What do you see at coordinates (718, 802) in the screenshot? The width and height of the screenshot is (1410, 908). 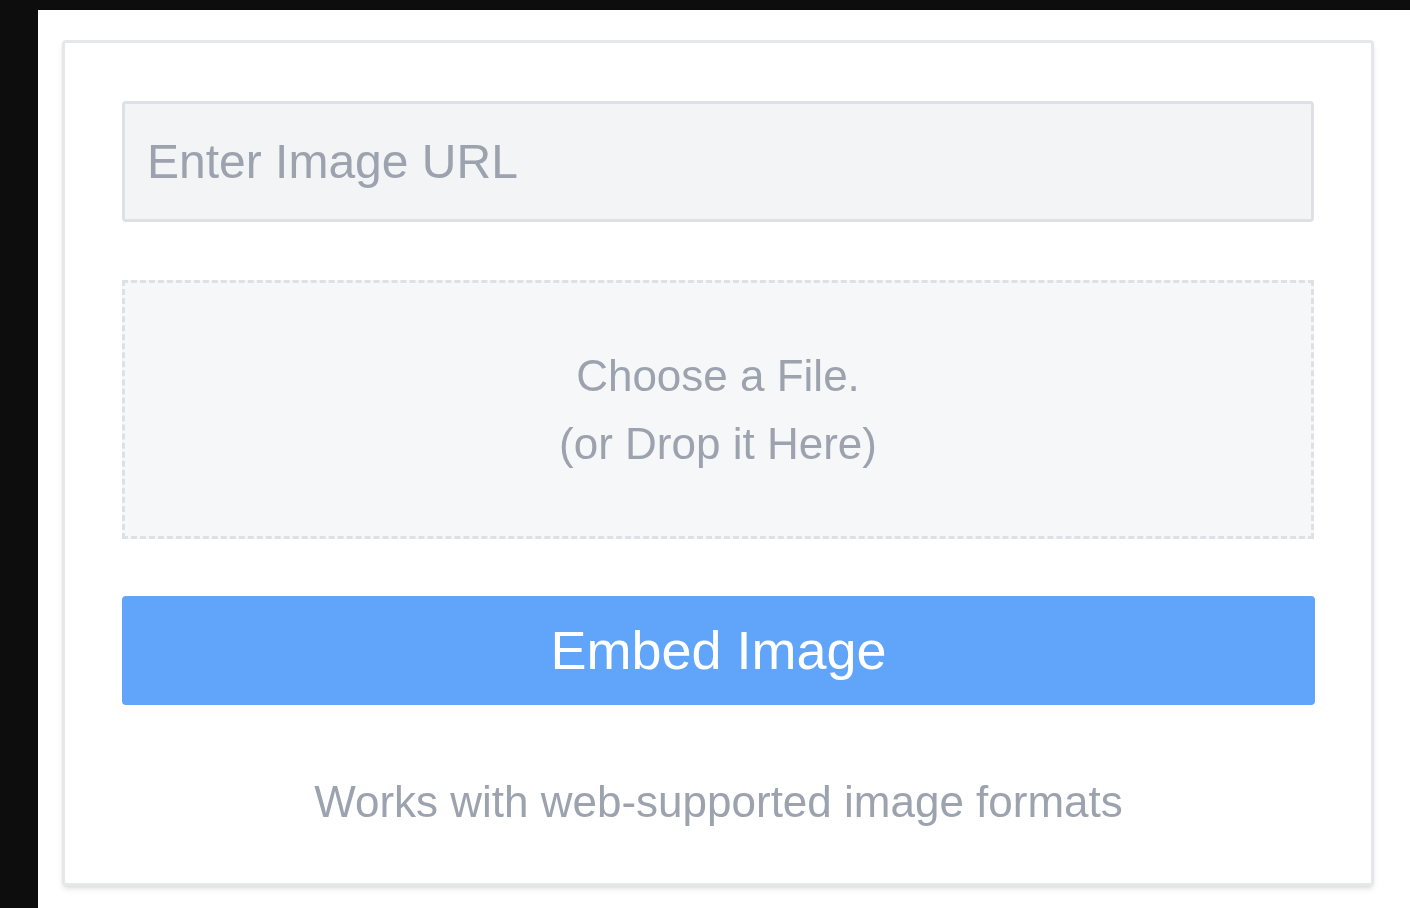 I see `supported-formats-note: Works with web-supported image formats` at bounding box center [718, 802].